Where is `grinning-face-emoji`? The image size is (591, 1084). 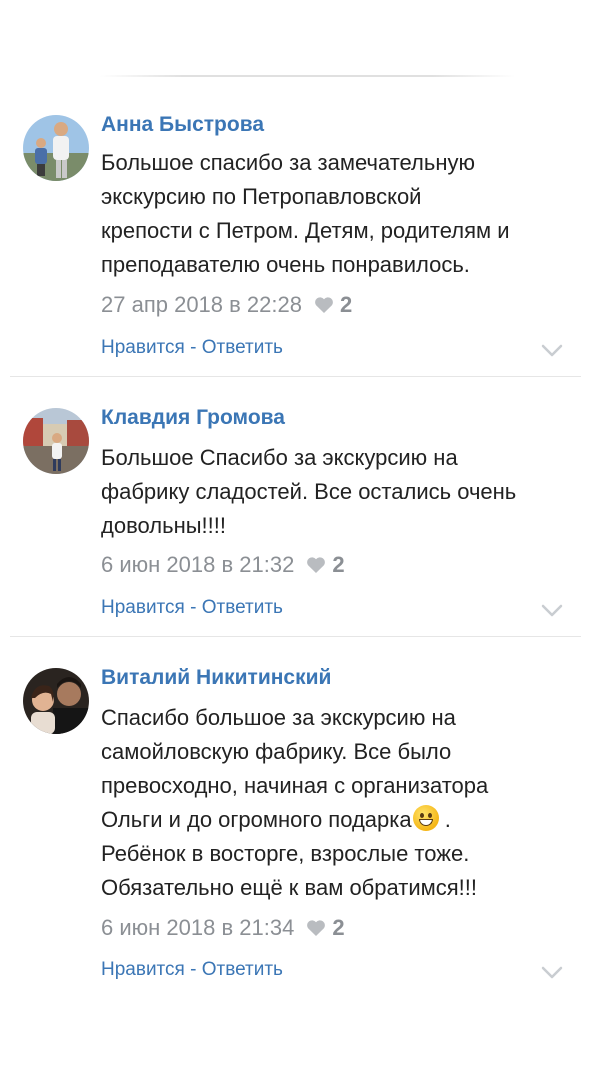 grinning-face-emoji is located at coordinates (425, 818).